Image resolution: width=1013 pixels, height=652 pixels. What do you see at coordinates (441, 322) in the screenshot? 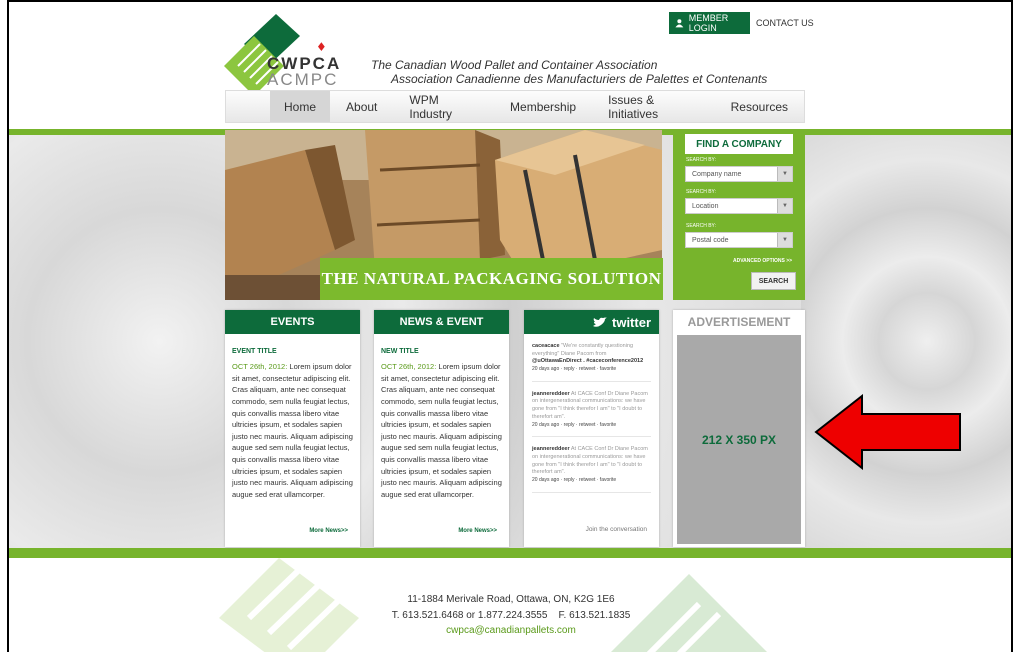
I see `news-title: NEWS & EVENT` at bounding box center [441, 322].